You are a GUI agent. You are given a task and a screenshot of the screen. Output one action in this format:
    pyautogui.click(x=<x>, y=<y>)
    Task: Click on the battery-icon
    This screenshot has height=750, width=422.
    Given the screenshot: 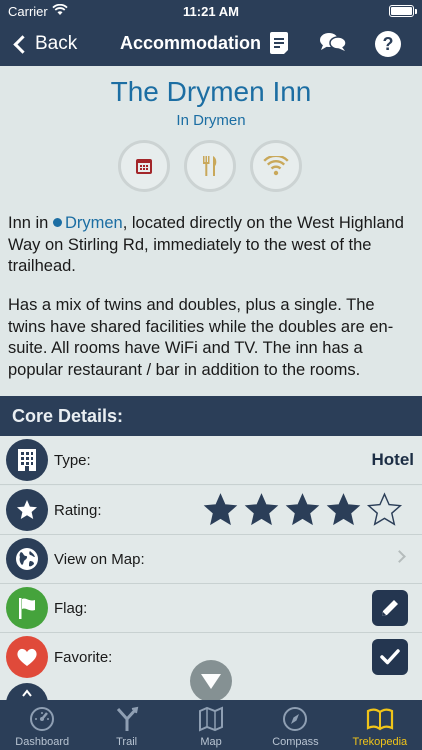 What is the action you would take?
    pyautogui.click(x=401, y=11)
    